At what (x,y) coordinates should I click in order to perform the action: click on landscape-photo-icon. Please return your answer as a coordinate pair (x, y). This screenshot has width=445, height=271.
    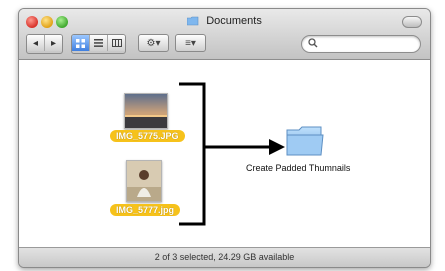
    Looking at the image, I should click on (146, 111).